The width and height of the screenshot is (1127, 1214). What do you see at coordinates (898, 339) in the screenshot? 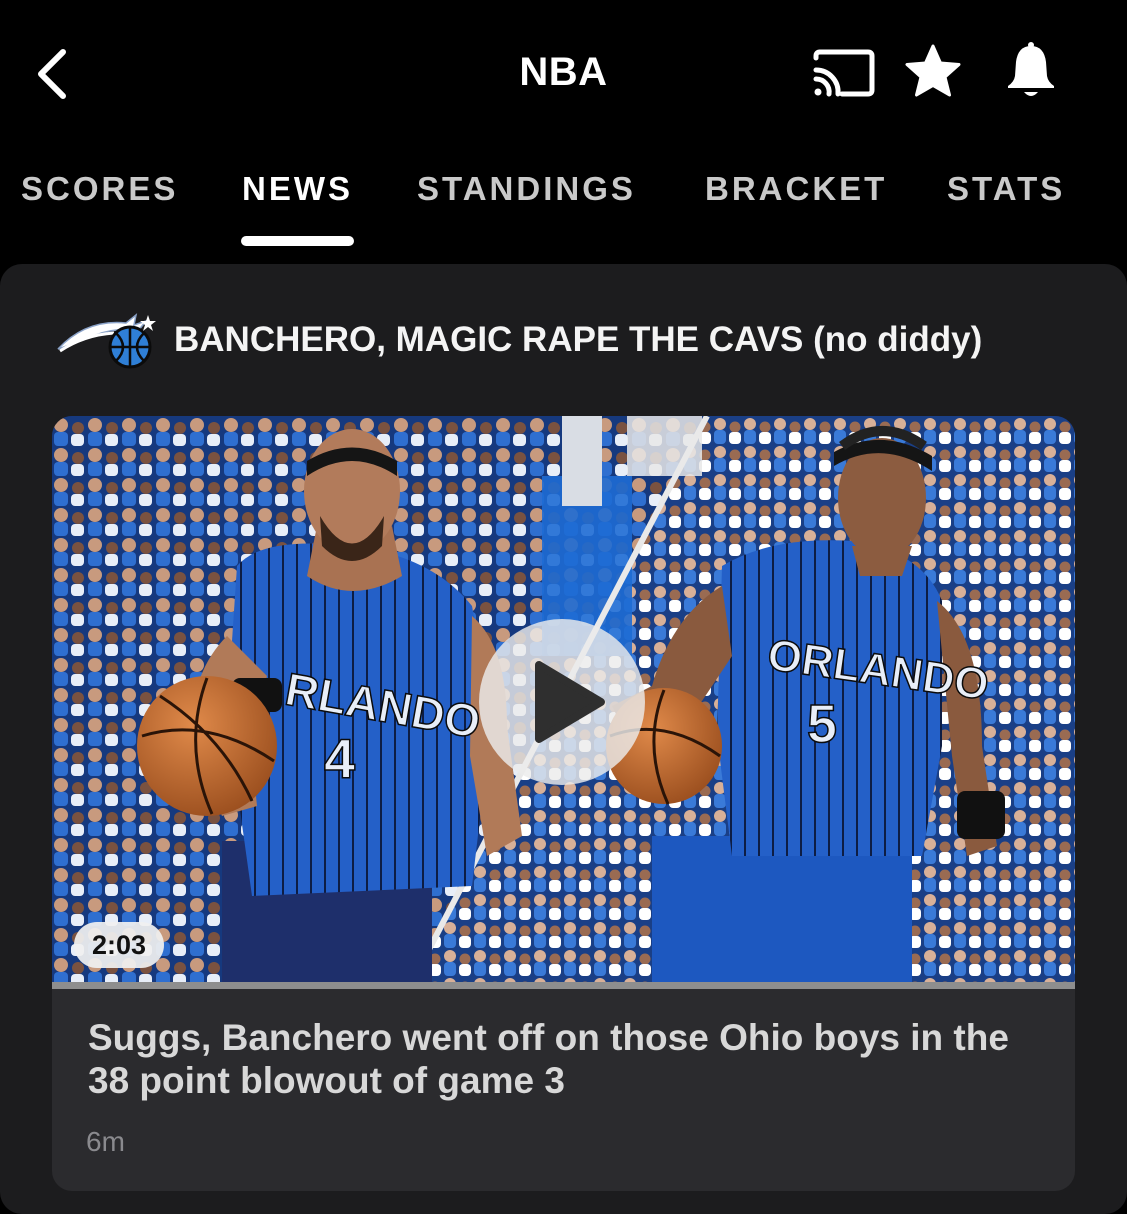
I see `headline-paren: (no diddy)` at bounding box center [898, 339].